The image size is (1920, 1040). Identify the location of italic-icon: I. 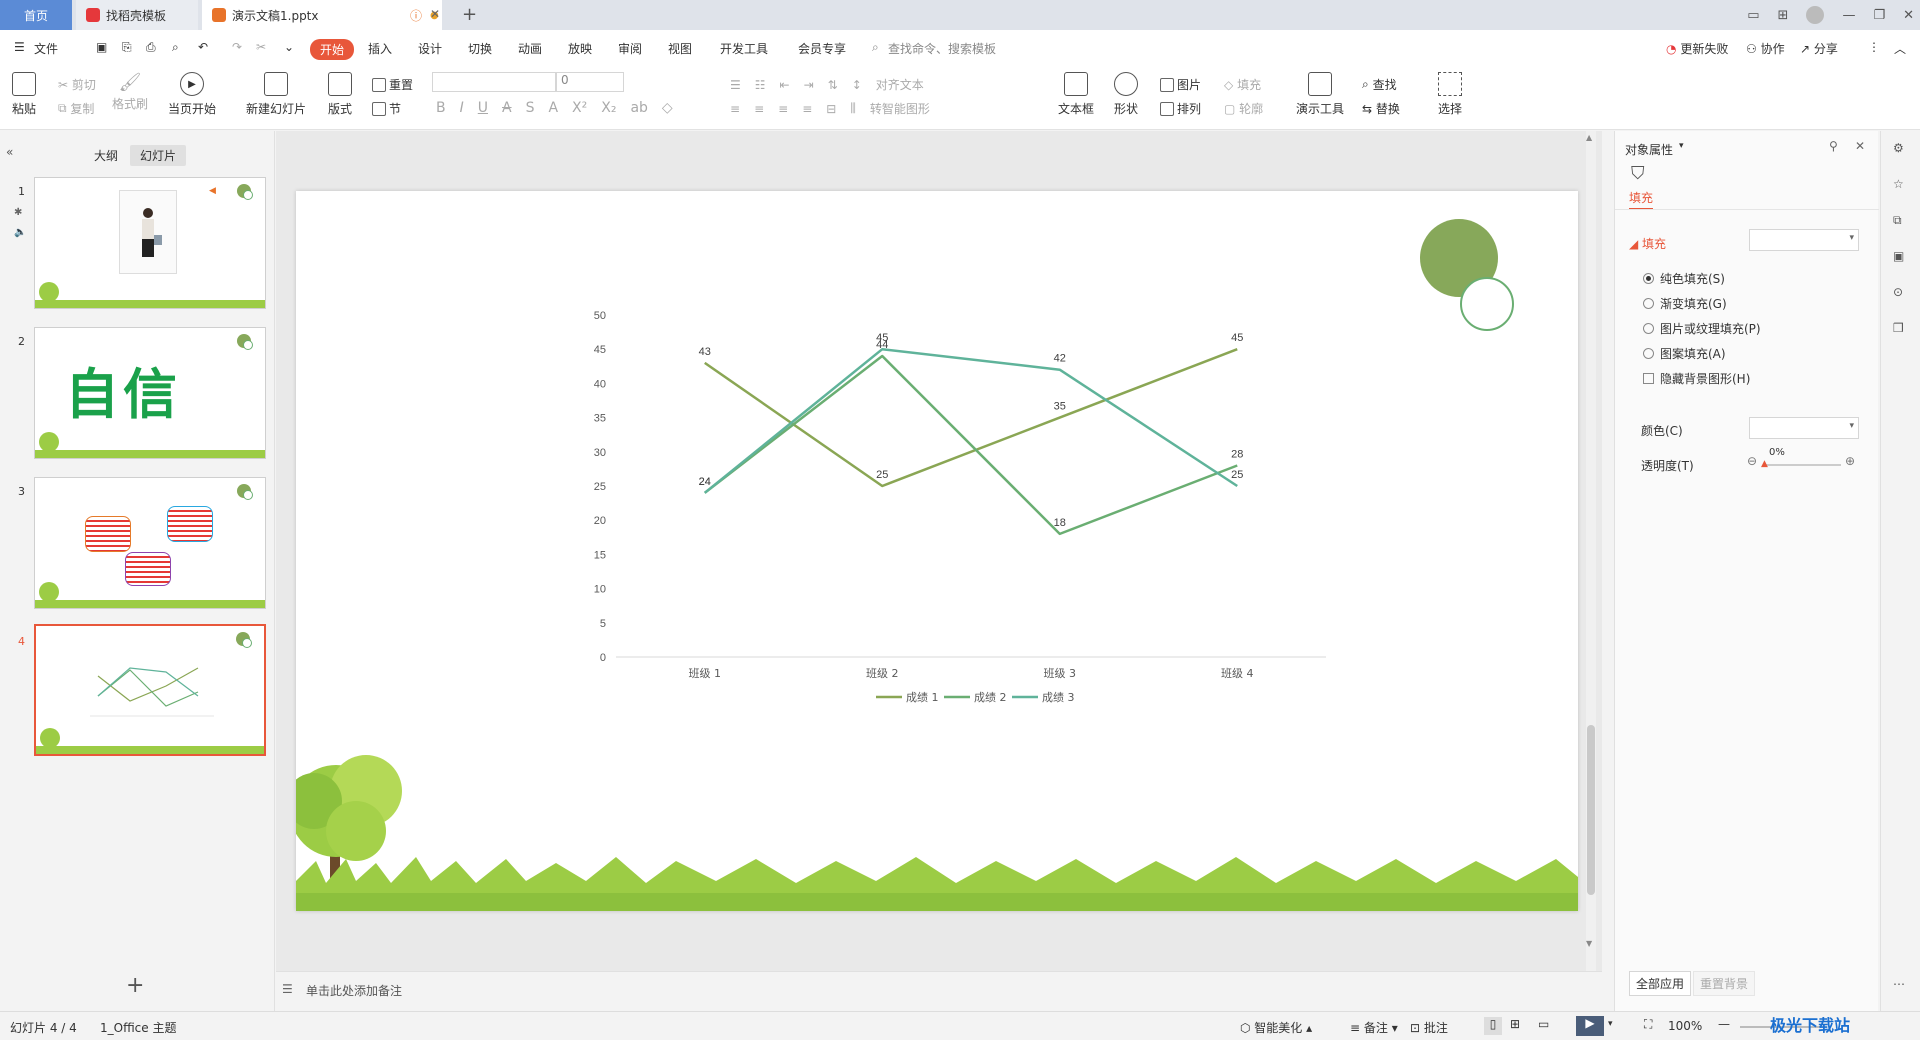
(462, 108).